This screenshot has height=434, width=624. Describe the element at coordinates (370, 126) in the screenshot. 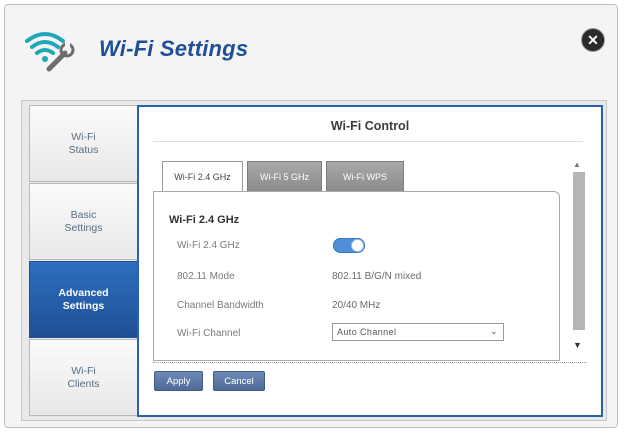

I see `panel-title: Wi-Fi Control` at that location.